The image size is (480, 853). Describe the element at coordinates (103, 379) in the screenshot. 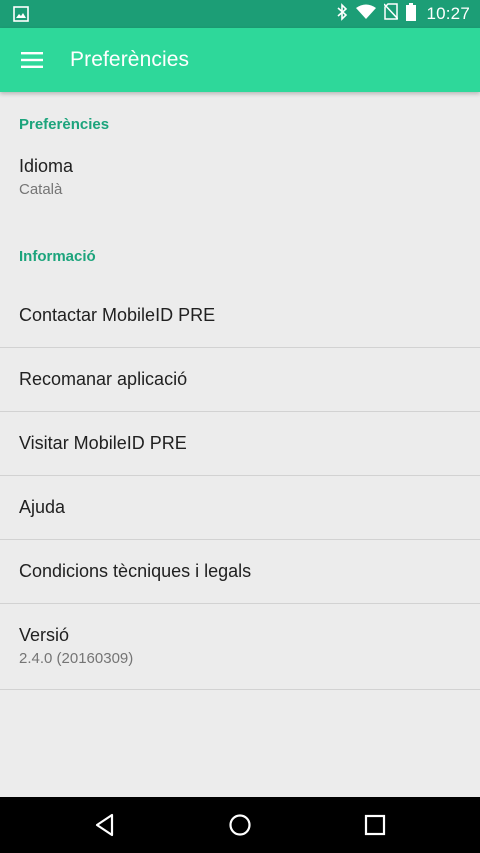

I see `recommend-title: Recomanar aplicació` at that location.